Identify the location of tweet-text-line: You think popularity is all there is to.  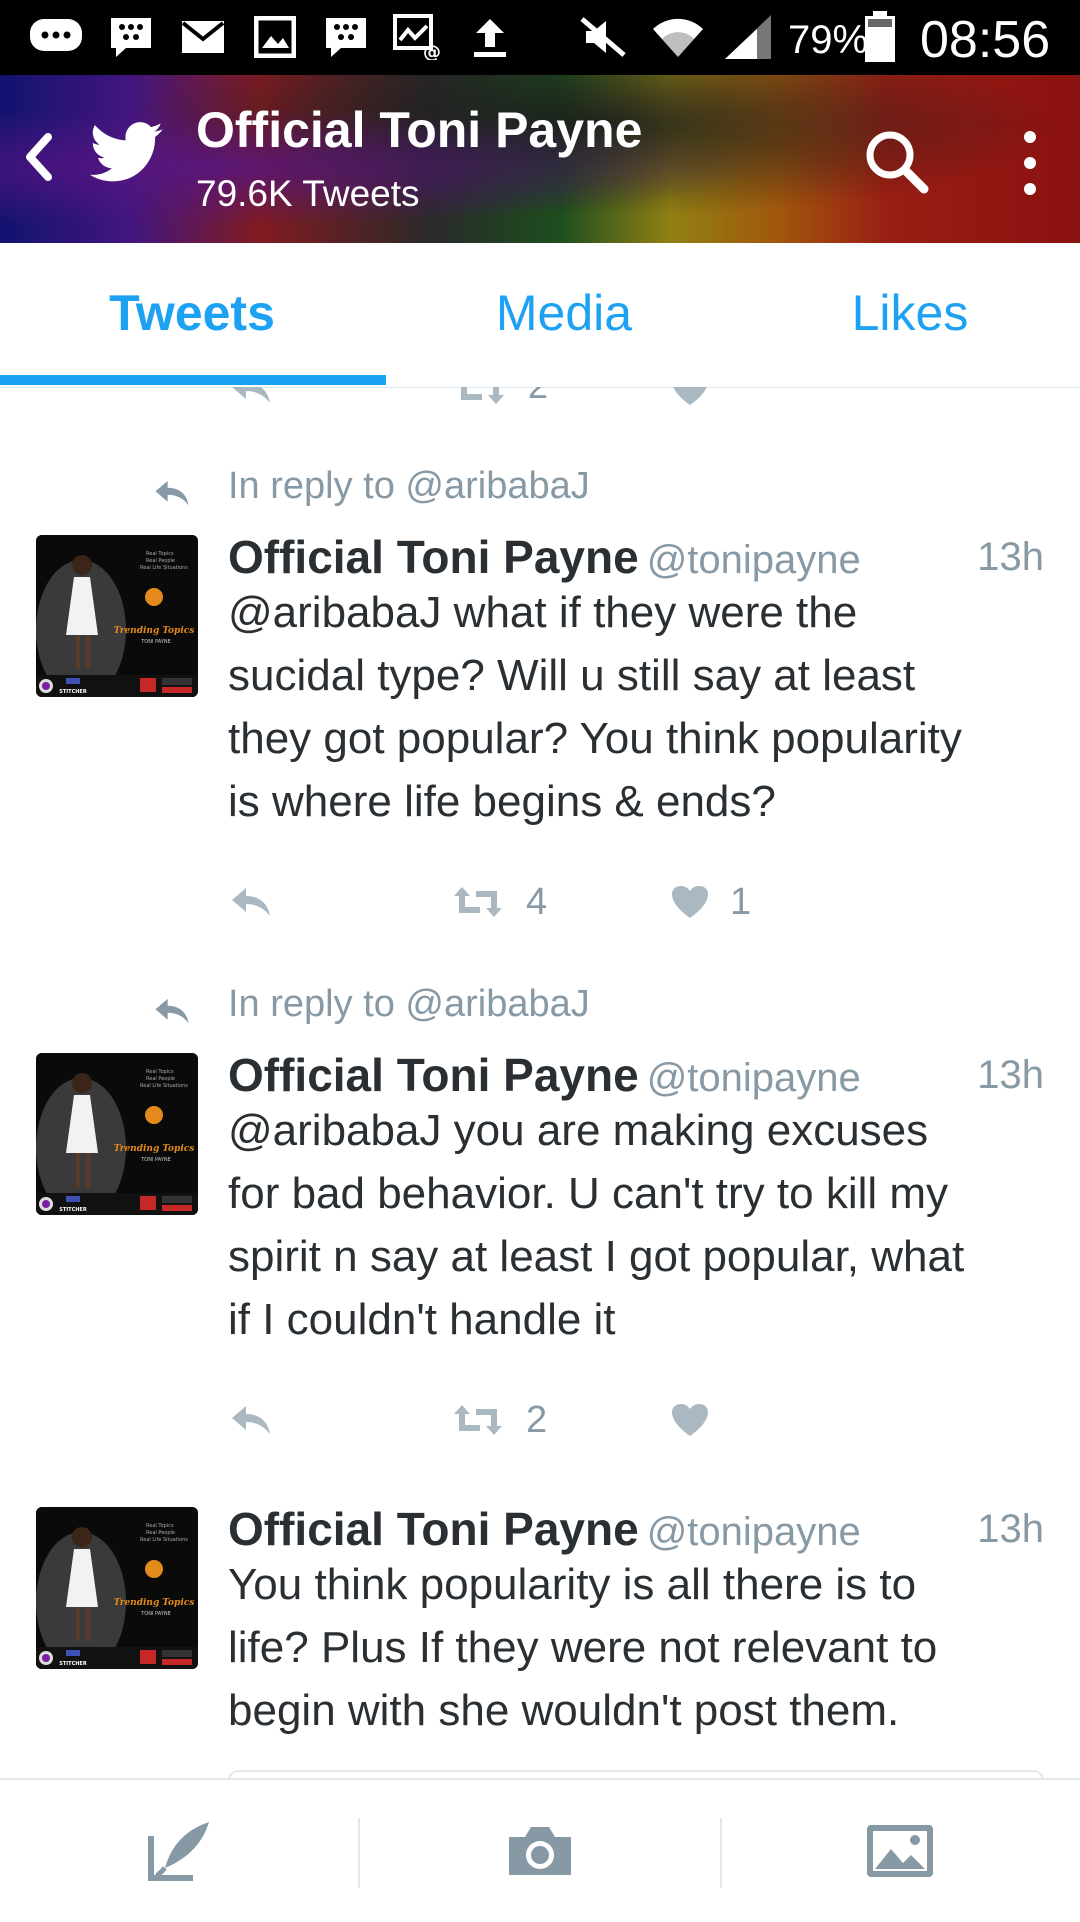
(572, 1584).